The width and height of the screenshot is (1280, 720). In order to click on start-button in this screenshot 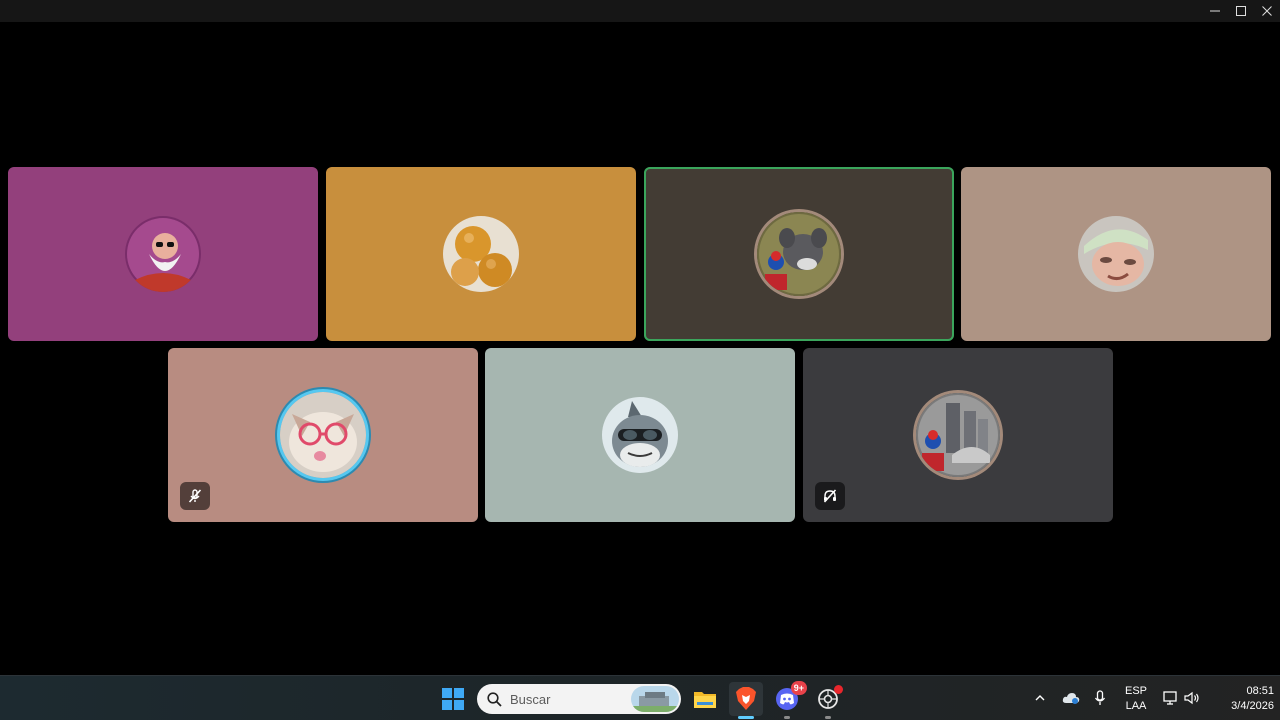, I will do `click(453, 699)`.